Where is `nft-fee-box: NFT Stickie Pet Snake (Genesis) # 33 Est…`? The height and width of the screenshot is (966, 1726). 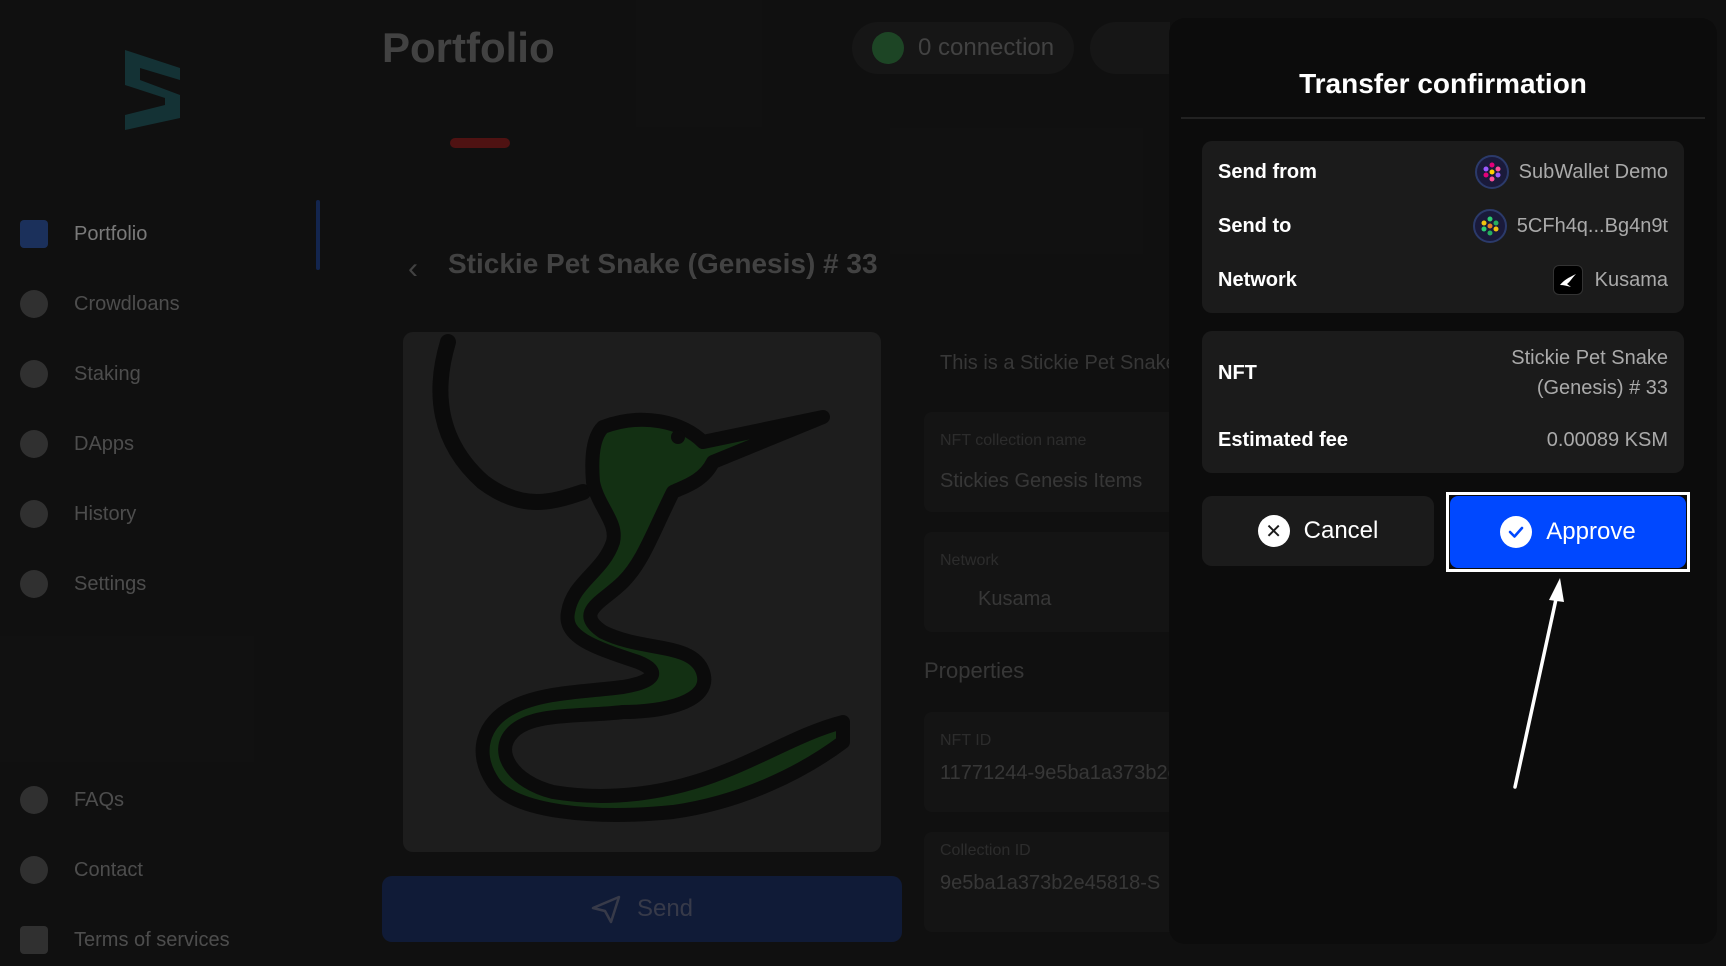
nft-fee-box: NFT Stickie Pet Snake (Genesis) # 33 Est… is located at coordinates (1443, 402).